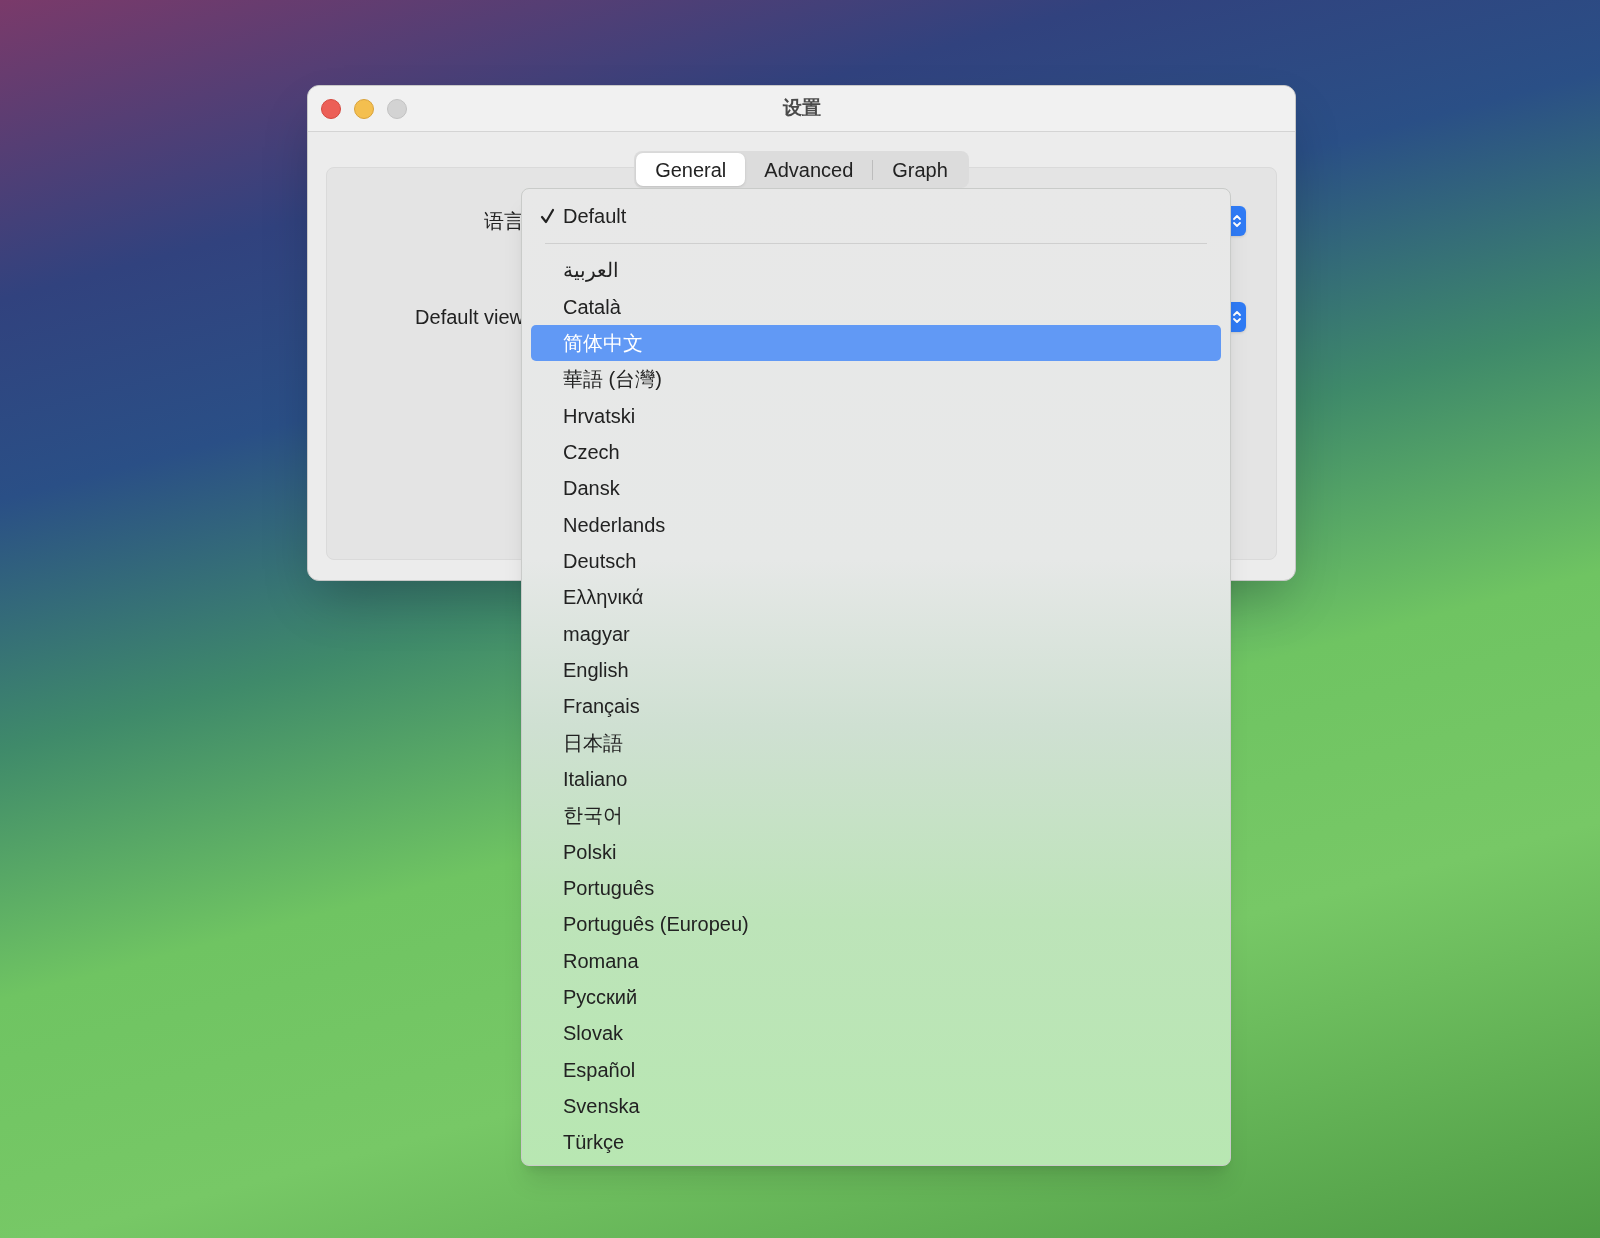 The image size is (1600, 1238). I want to click on menu-item: Italiano, so click(876, 779).